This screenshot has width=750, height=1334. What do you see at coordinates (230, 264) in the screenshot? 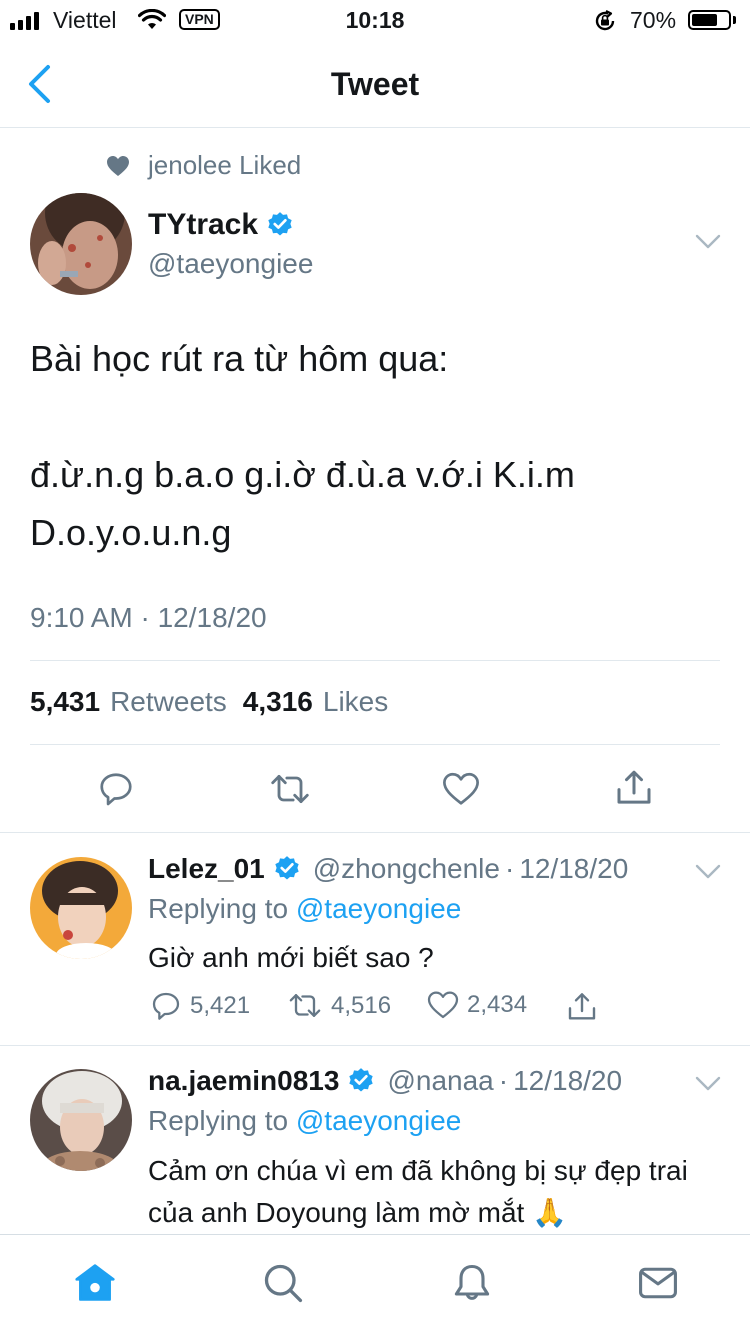
I see `author-handle: @taeyongiee` at bounding box center [230, 264].